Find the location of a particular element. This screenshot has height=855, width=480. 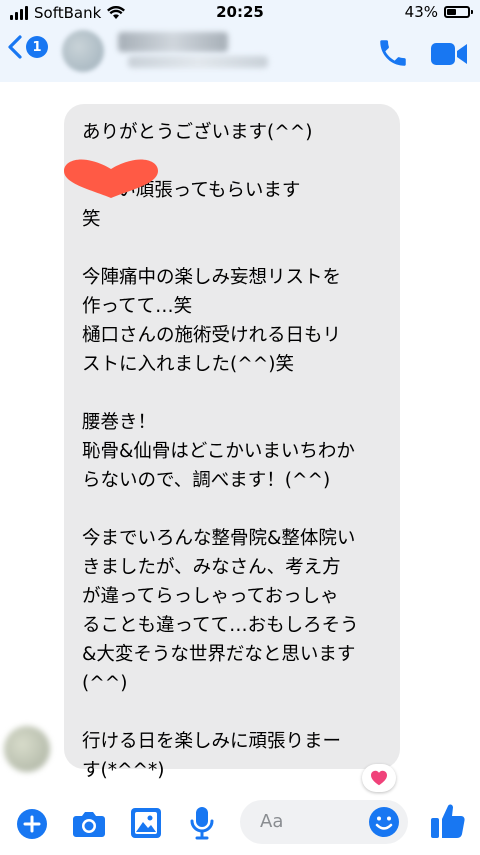

chevron-left-icon is located at coordinates (15, 47).